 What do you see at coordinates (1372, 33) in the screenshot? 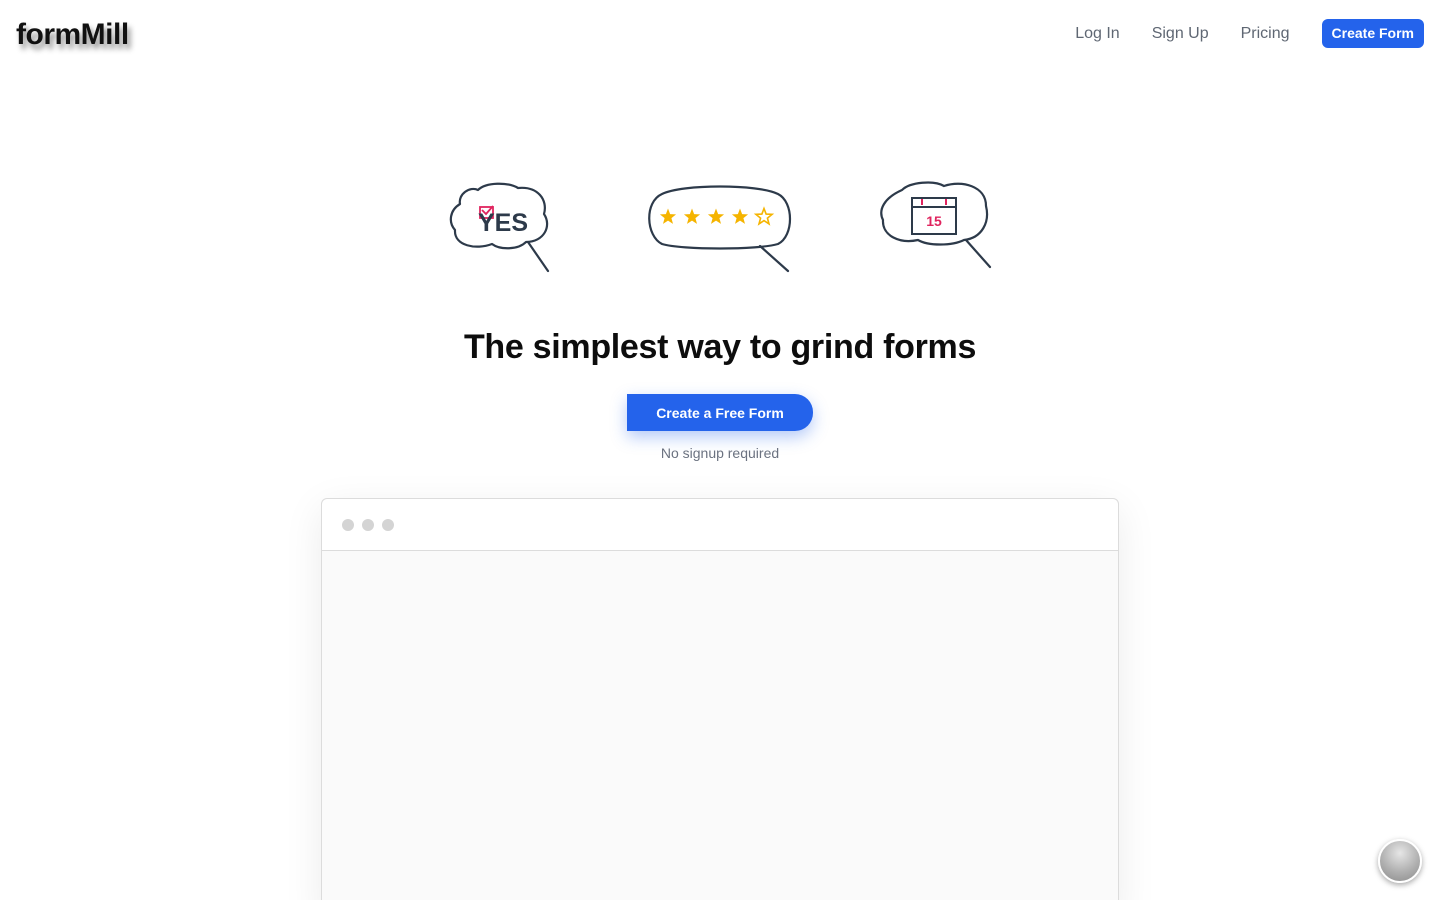
I see `create-form-button: Create Form` at bounding box center [1372, 33].